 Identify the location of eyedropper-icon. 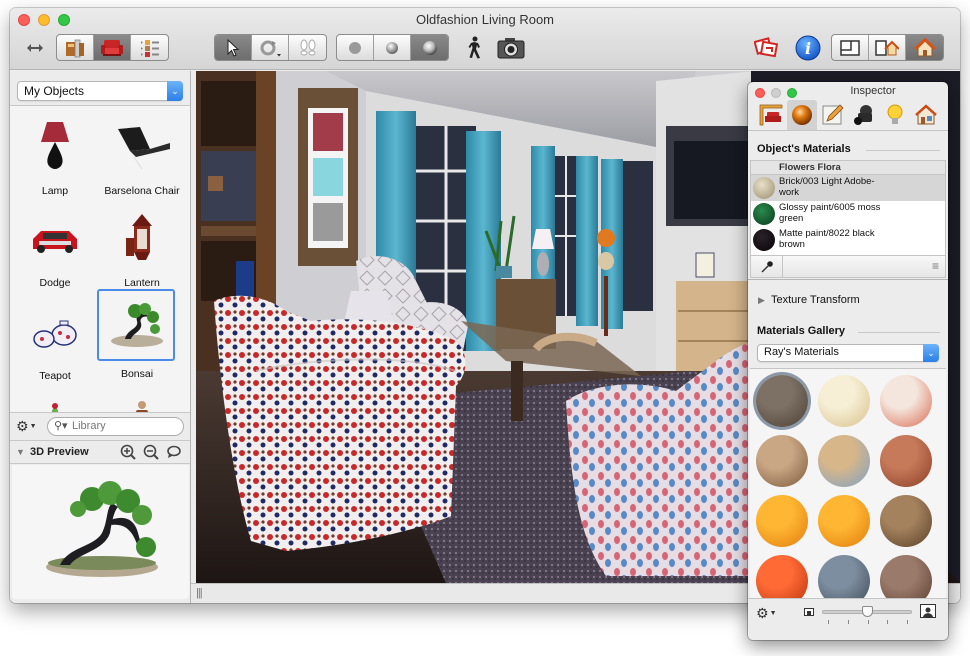
(766, 266).